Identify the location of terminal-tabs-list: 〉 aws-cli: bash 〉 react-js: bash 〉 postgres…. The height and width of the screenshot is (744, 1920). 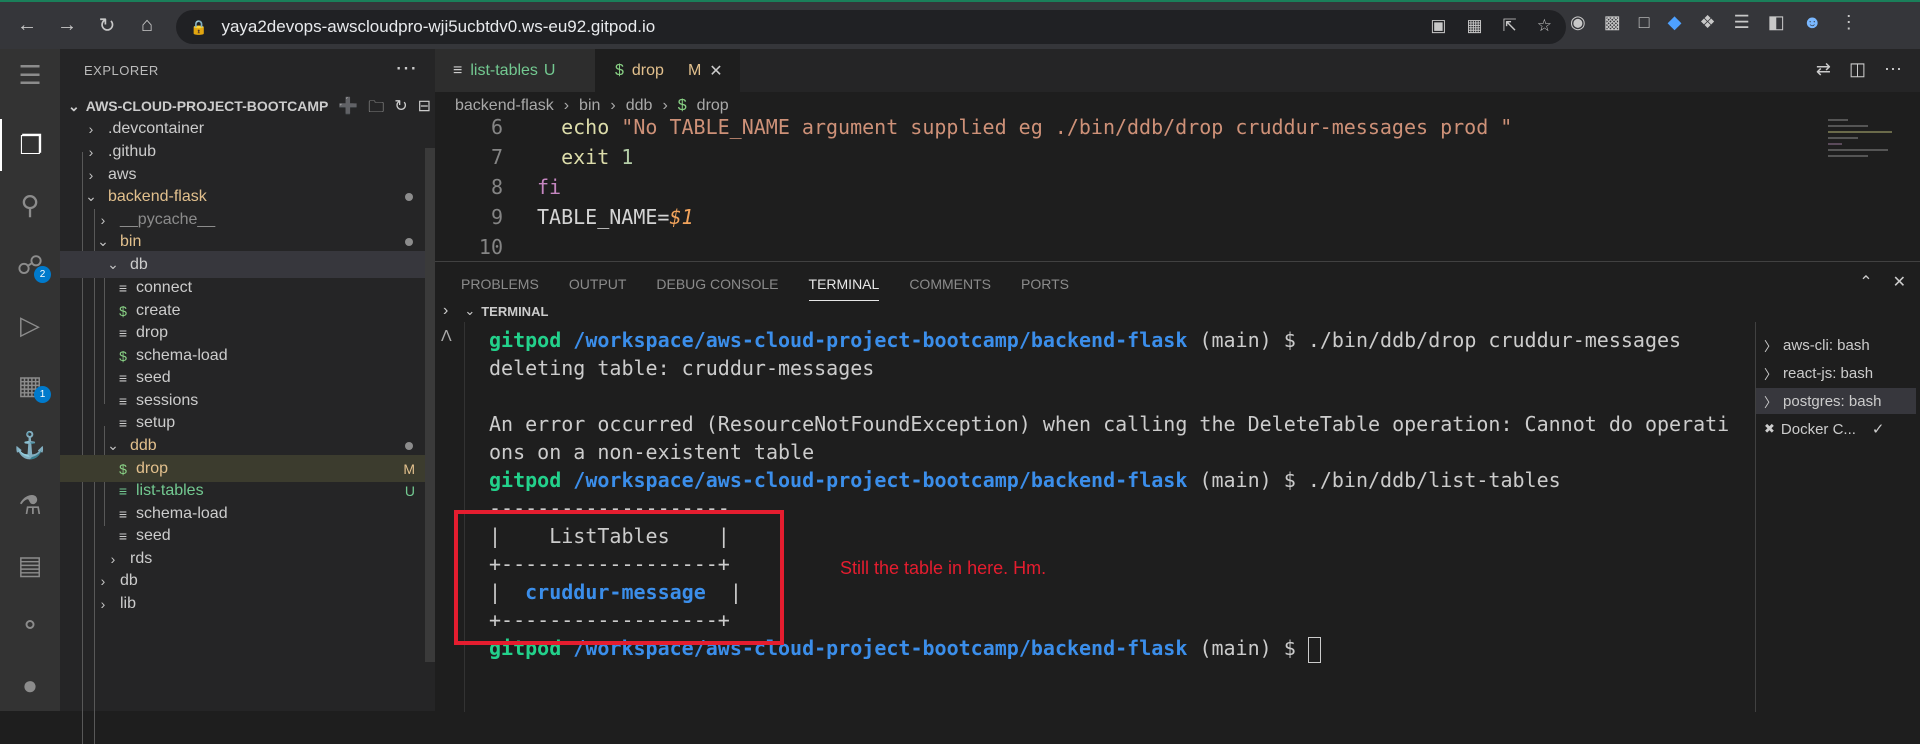
(1835, 517).